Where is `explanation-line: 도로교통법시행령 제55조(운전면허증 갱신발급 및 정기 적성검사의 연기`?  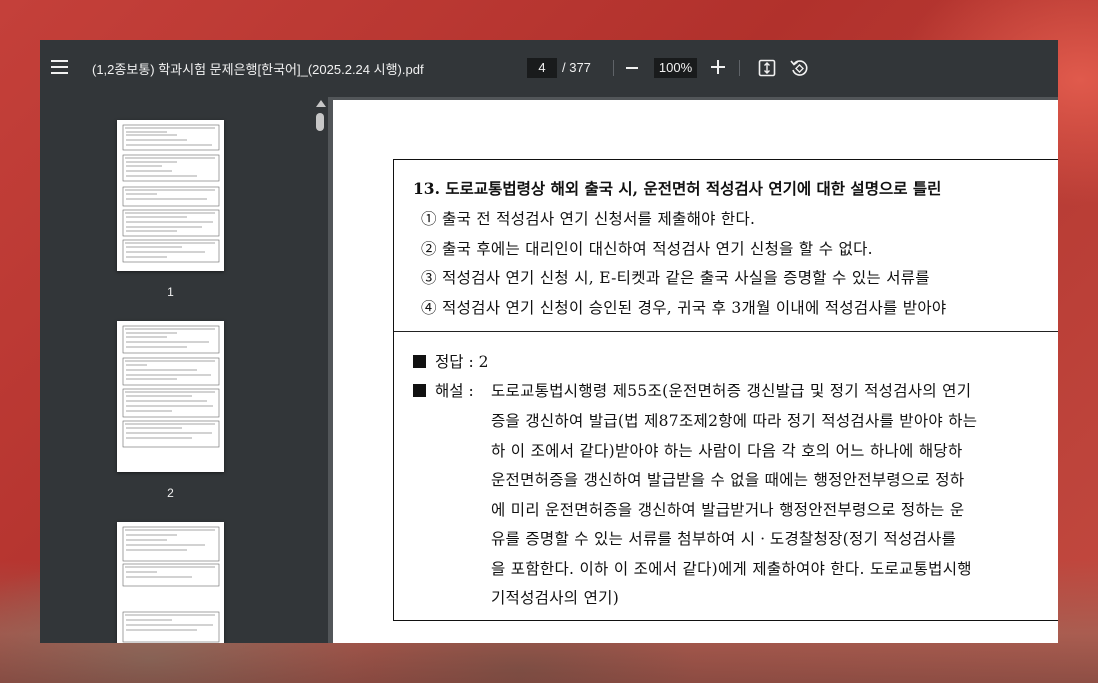 explanation-line: 도로교통법시행령 제55조(운전면허증 갱신발급 및 정기 적성검사의 연기 is located at coordinates (731, 391).